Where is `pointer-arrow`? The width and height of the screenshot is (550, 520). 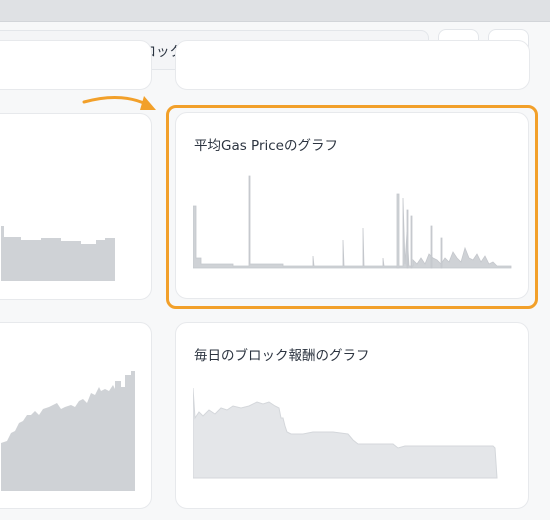 pointer-arrow is located at coordinates (119, 102).